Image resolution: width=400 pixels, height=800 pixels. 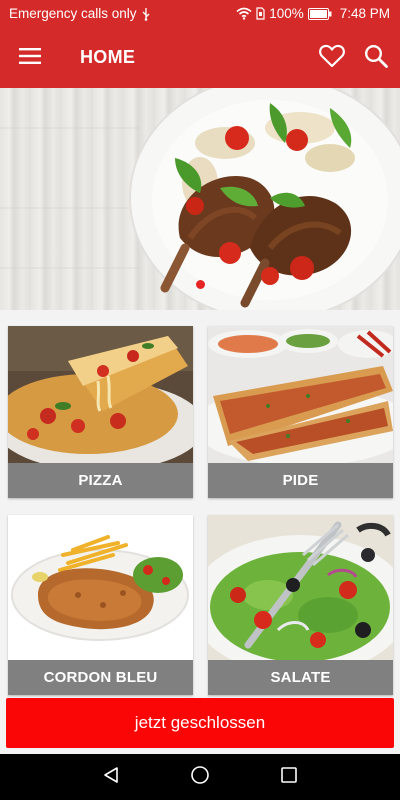 I want to click on category-card-salate: SALATE, so click(x=300, y=605).